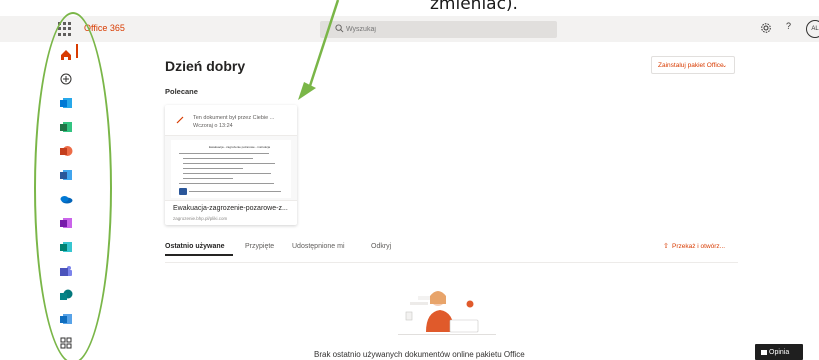 The width and height of the screenshot is (819, 360). Describe the element at coordinates (181, 91) in the screenshot. I see `recommended-heading: Polecane` at that location.